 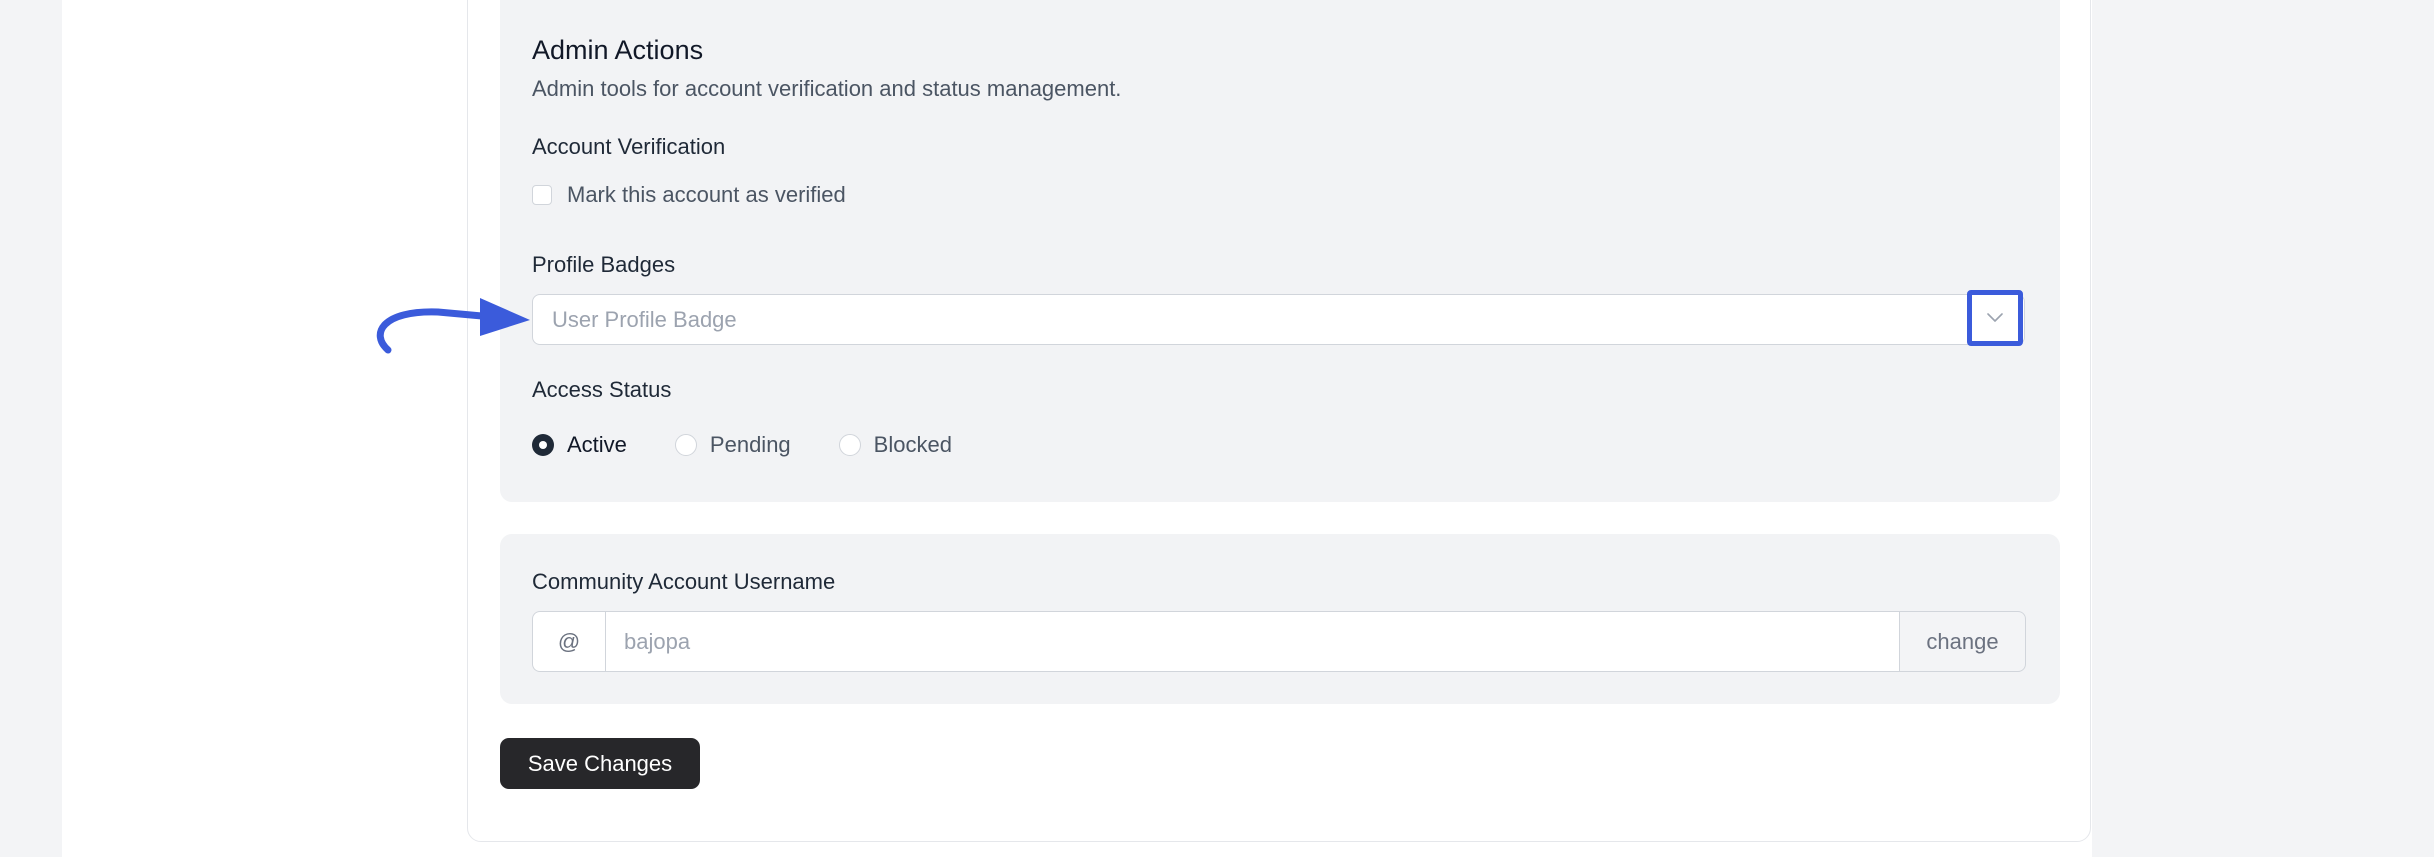 I want to click on radio-option-blocked: Blocked, so click(x=895, y=445).